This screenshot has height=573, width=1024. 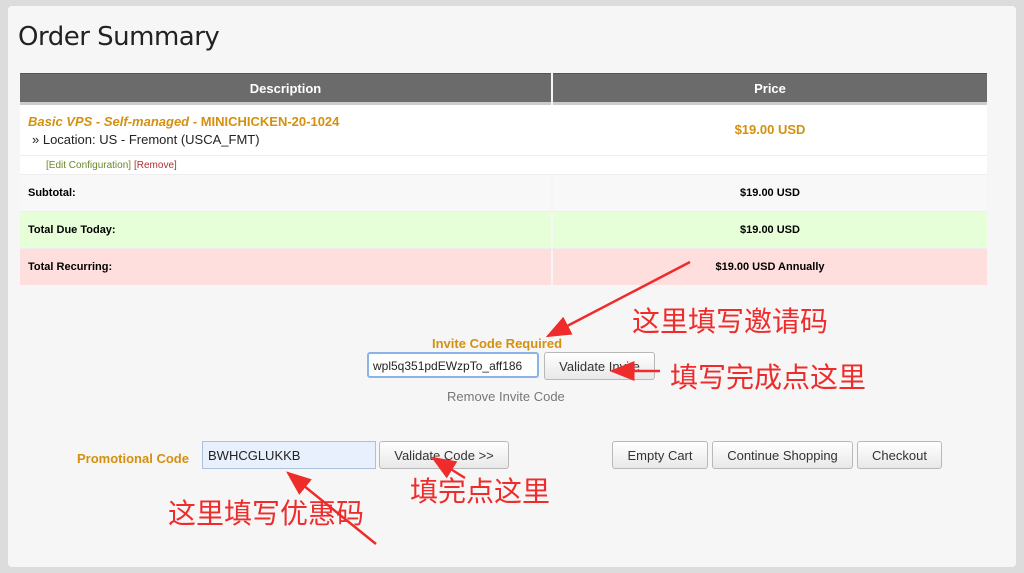 I want to click on promotional-code-label: Promotional Code, so click(x=133, y=458).